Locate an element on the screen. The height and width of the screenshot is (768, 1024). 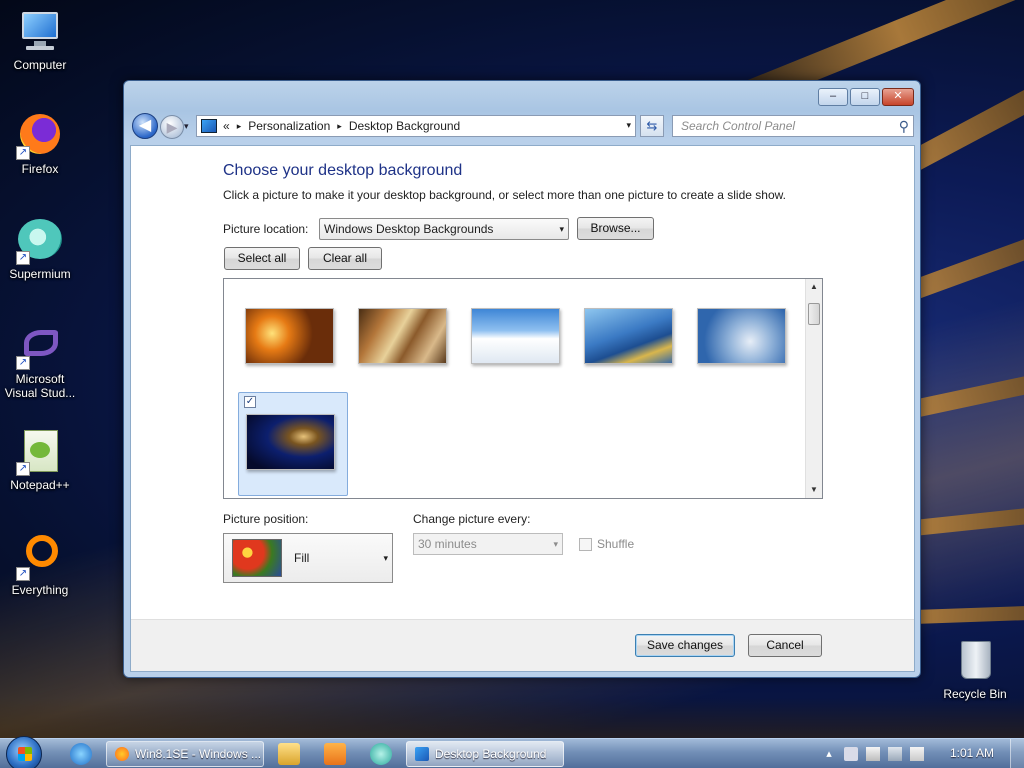
breadcrumb-personalization: Personalization is located at coordinates (289, 126).